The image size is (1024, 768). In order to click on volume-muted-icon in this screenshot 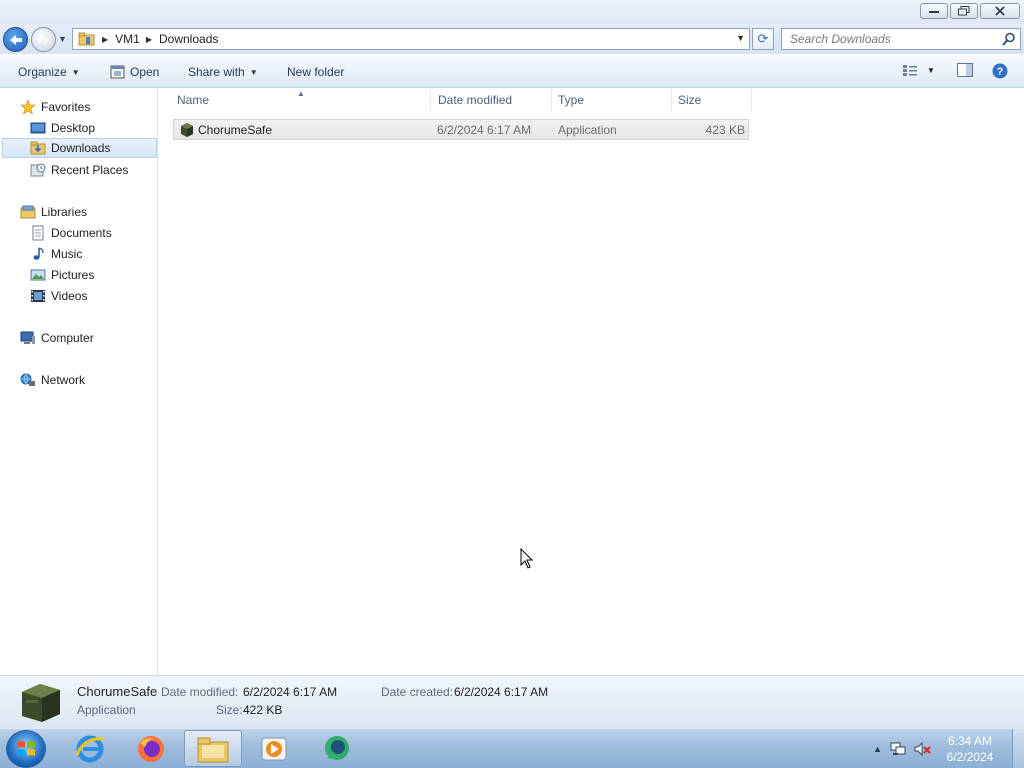, I will do `click(923, 749)`.